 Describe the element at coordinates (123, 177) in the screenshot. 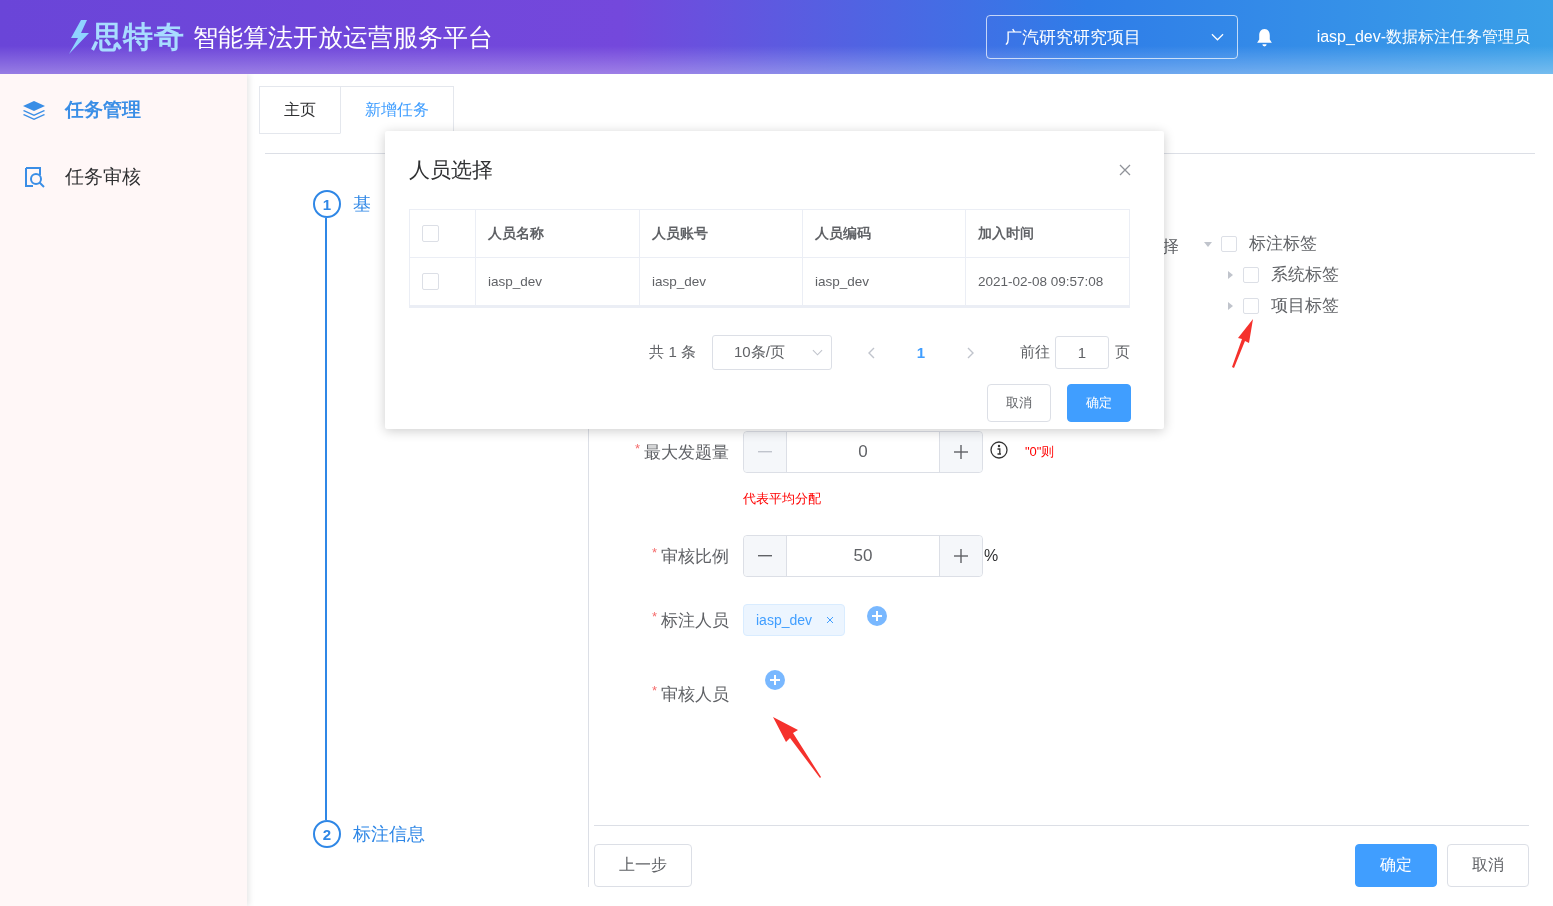

I see `sidebar-item: 任务审核` at that location.